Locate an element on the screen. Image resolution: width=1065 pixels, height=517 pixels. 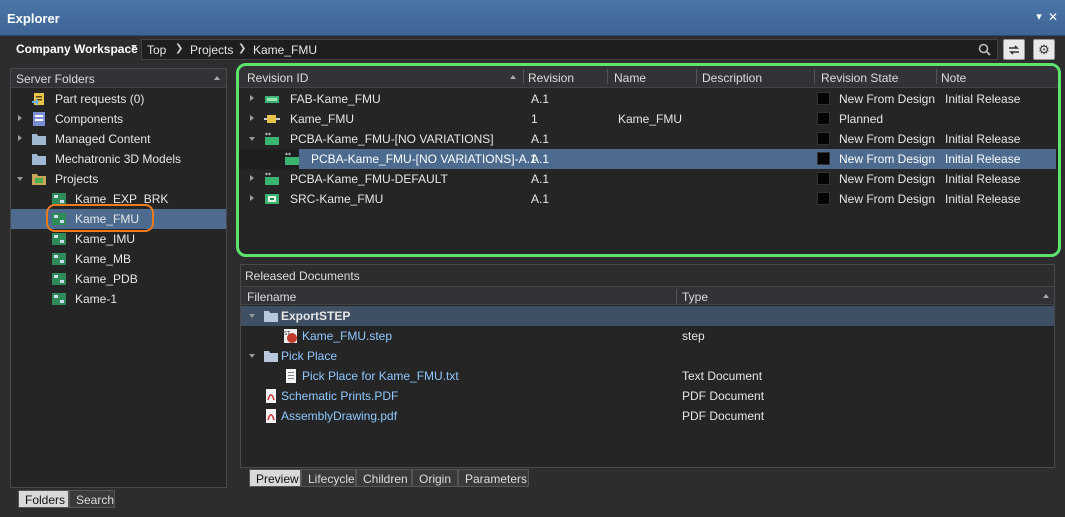
revision-state: Planned is located at coordinates (861, 119).